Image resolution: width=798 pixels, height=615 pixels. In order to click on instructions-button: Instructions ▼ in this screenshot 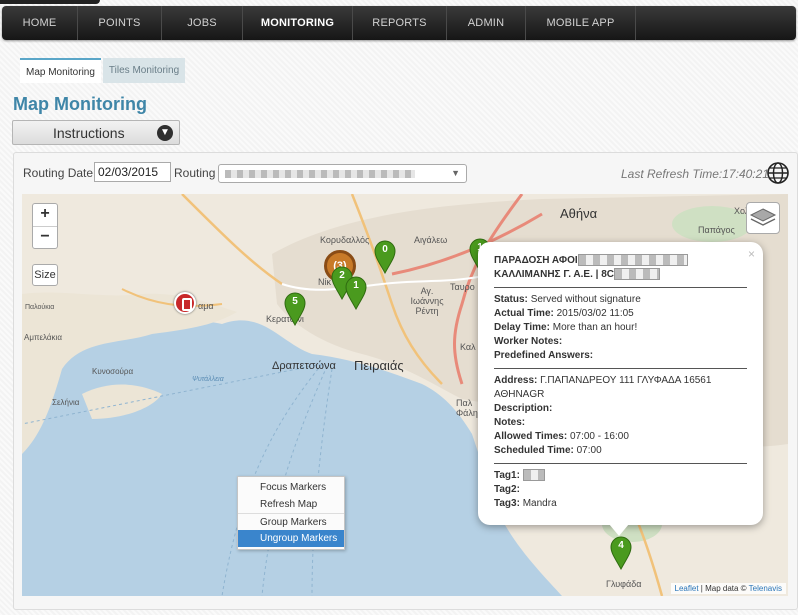, I will do `click(96, 132)`.